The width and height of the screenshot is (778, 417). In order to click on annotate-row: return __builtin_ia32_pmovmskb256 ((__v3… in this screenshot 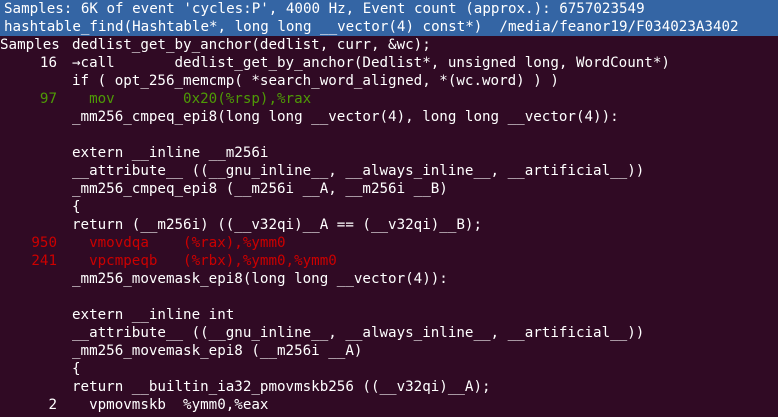, I will do `click(389, 387)`.